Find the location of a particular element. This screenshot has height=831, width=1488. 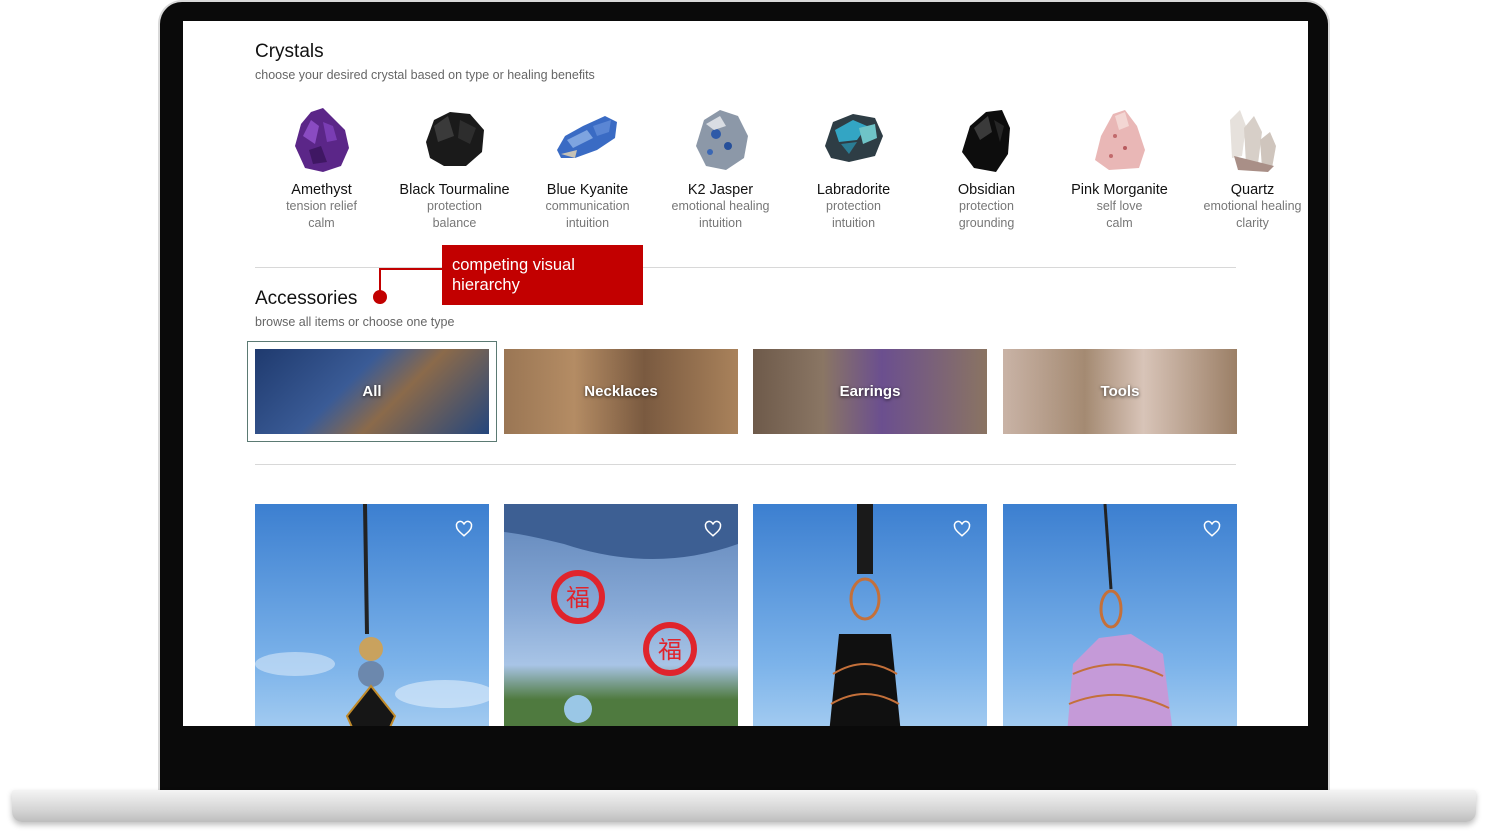

crystal-pink-morganite: Pink Morganite self love calm is located at coordinates (1119, 169).